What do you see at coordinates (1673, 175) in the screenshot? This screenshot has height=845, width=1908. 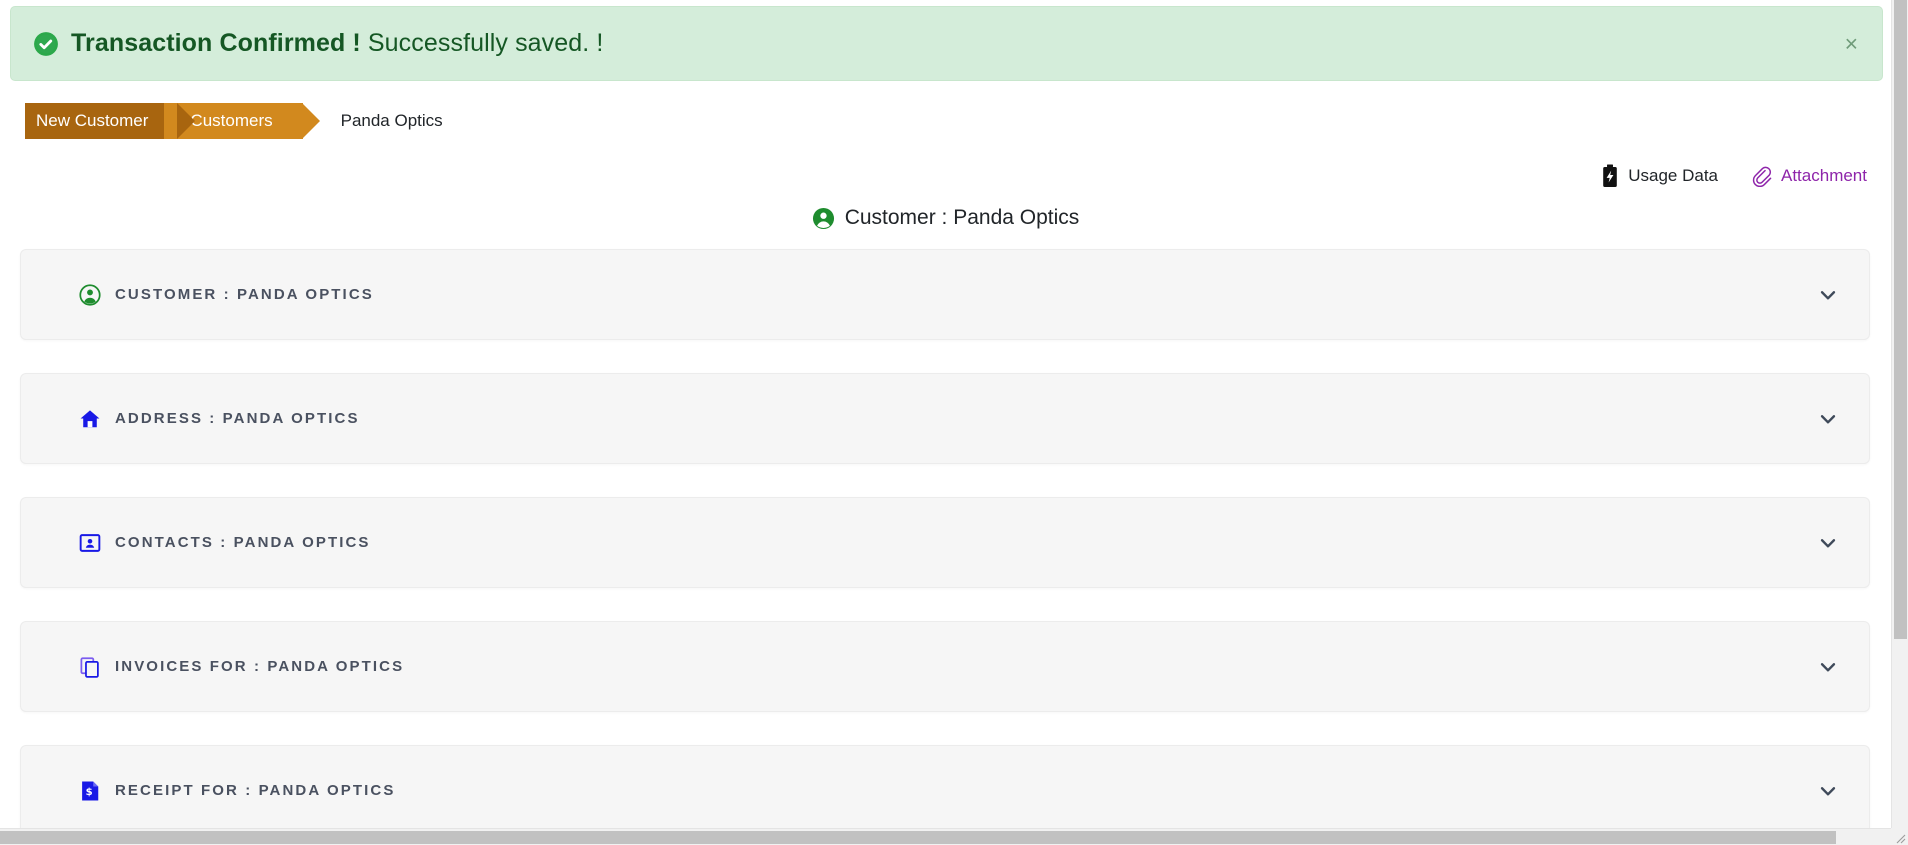 I see `usage-data-label: Usage Data` at bounding box center [1673, 175].